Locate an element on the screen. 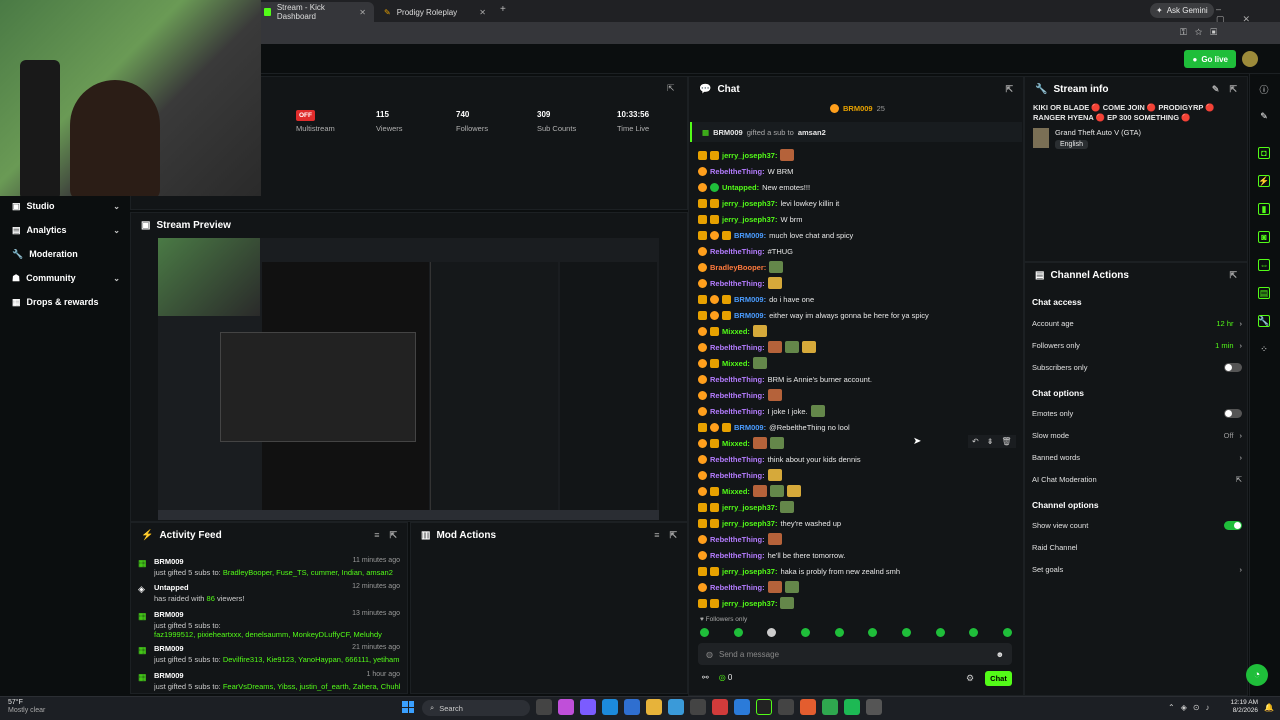 This screenshot has width=1280, height=720. chrome-icon is located at coordinates (830, 707).